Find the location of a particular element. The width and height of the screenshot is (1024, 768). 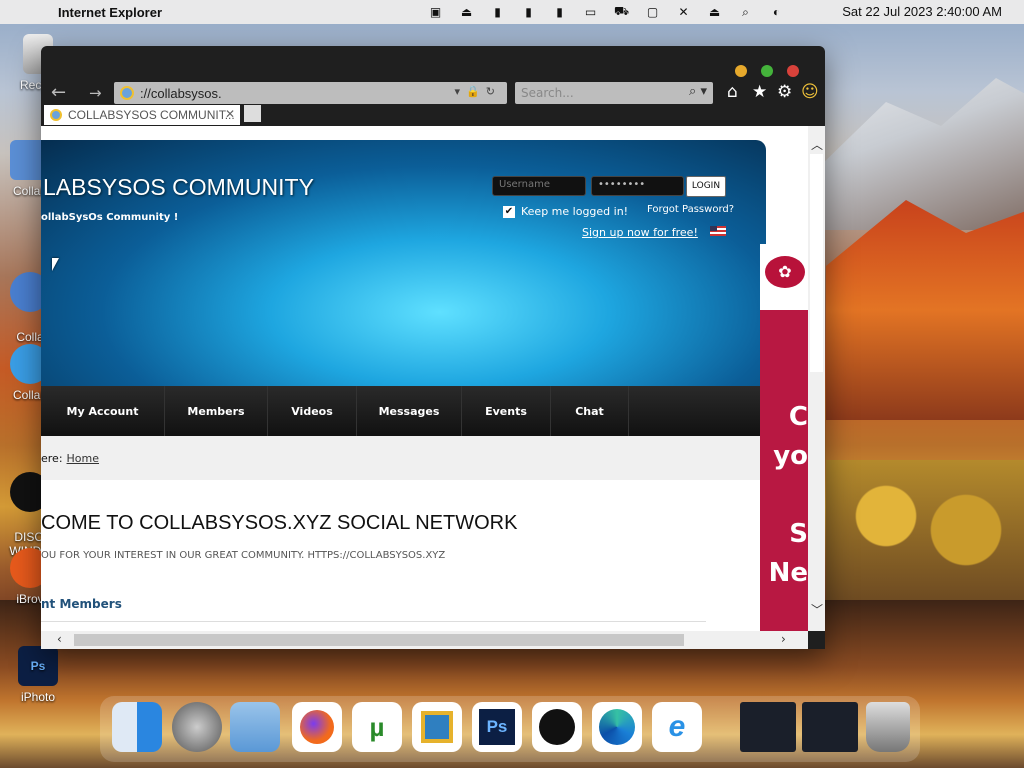

nav-chat: Chat is located at coordinates (590, 411).